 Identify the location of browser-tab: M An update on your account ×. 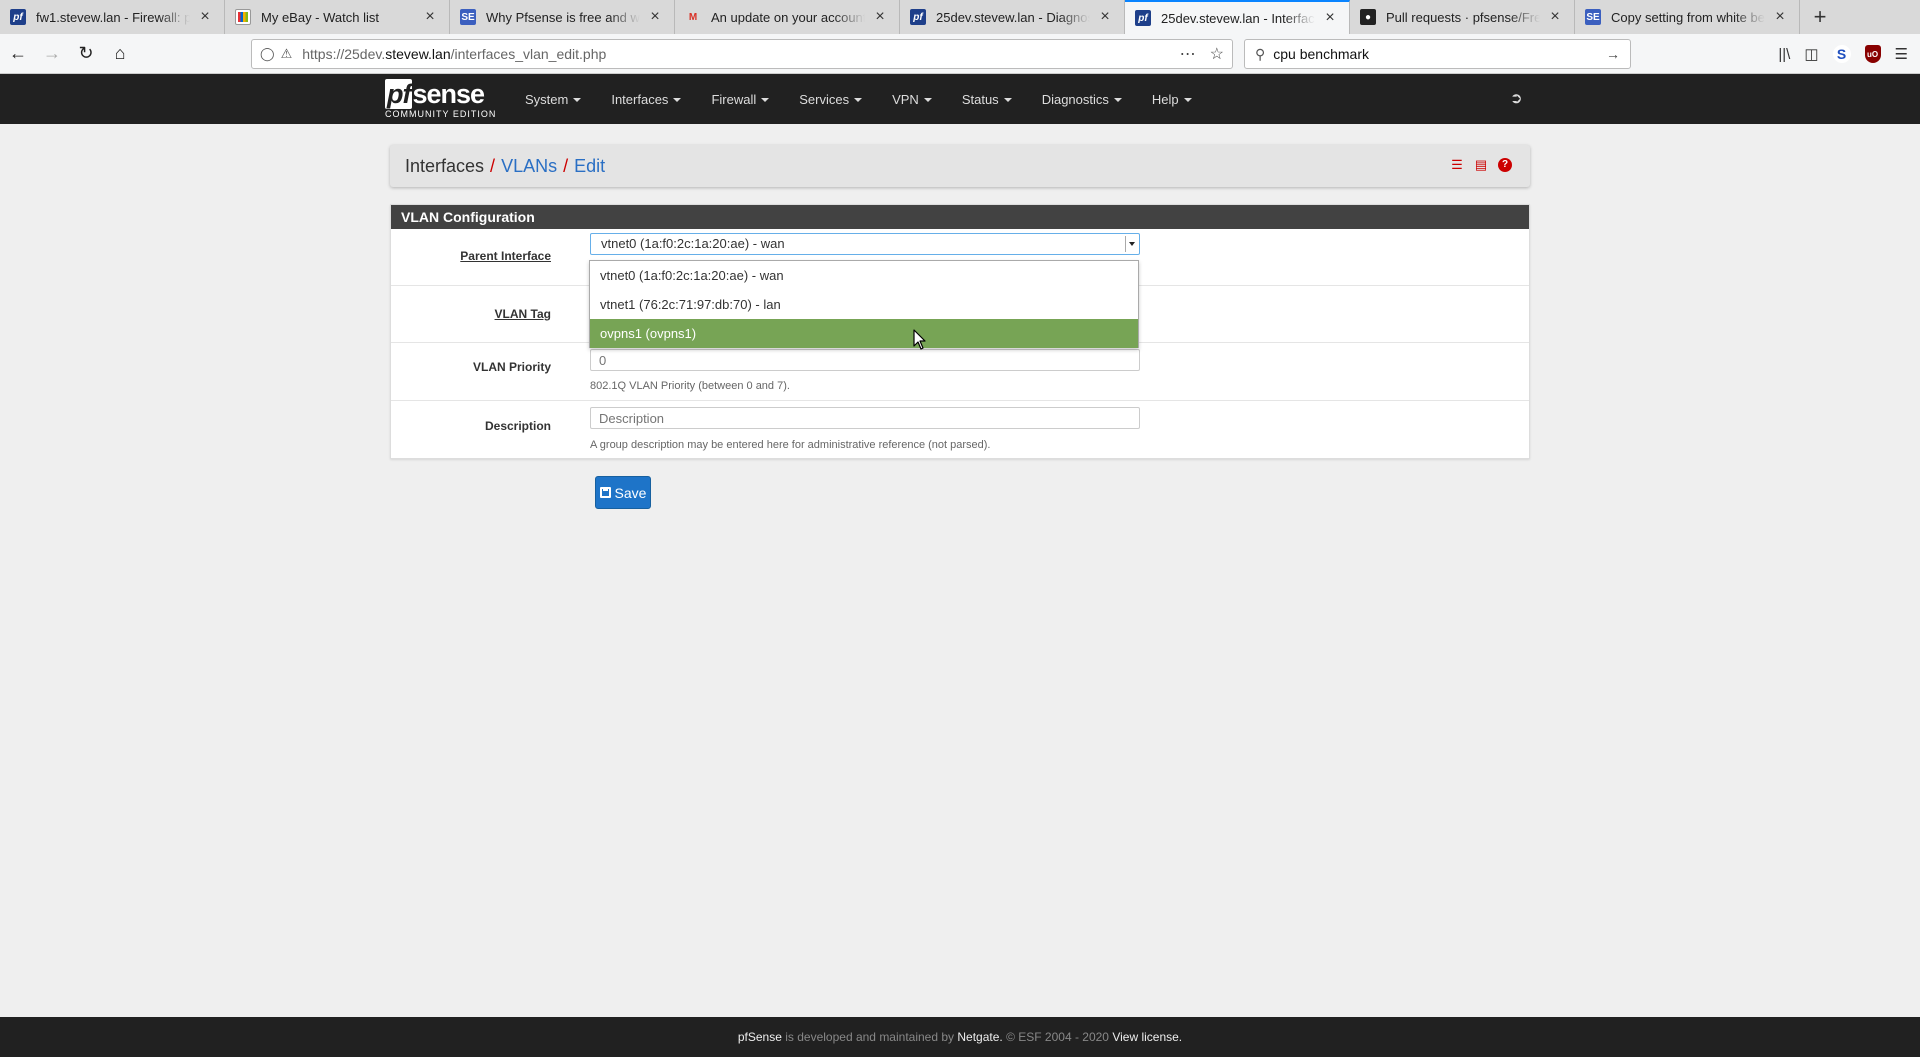
(787, 17).